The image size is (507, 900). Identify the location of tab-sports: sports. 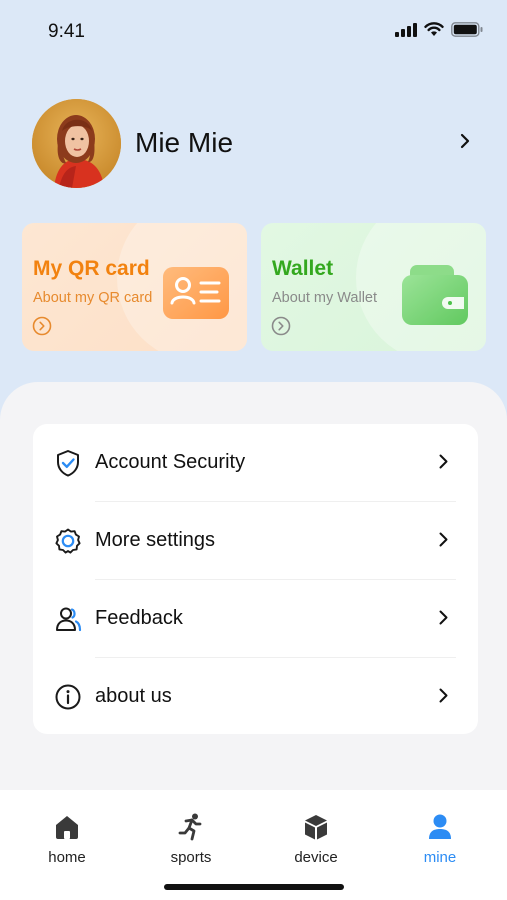
(191, 839).